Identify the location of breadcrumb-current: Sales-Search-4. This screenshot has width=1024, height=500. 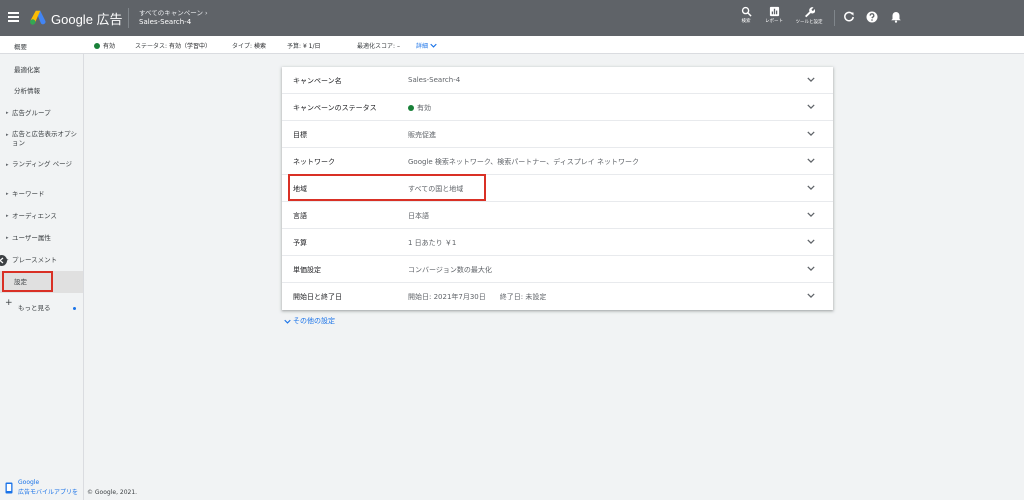
(165, 22).